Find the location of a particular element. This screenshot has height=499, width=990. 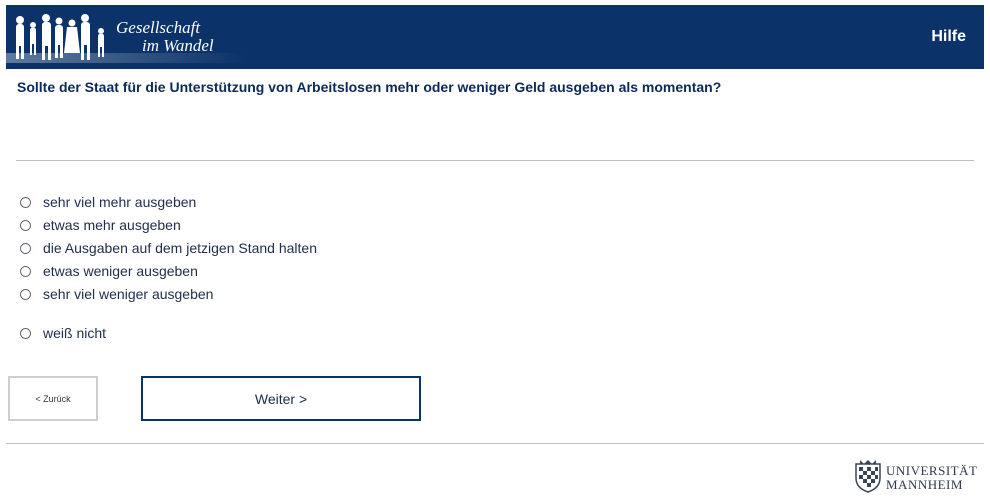

option-label: etwas weniger ausgeben is located at coordinates (120, 271).